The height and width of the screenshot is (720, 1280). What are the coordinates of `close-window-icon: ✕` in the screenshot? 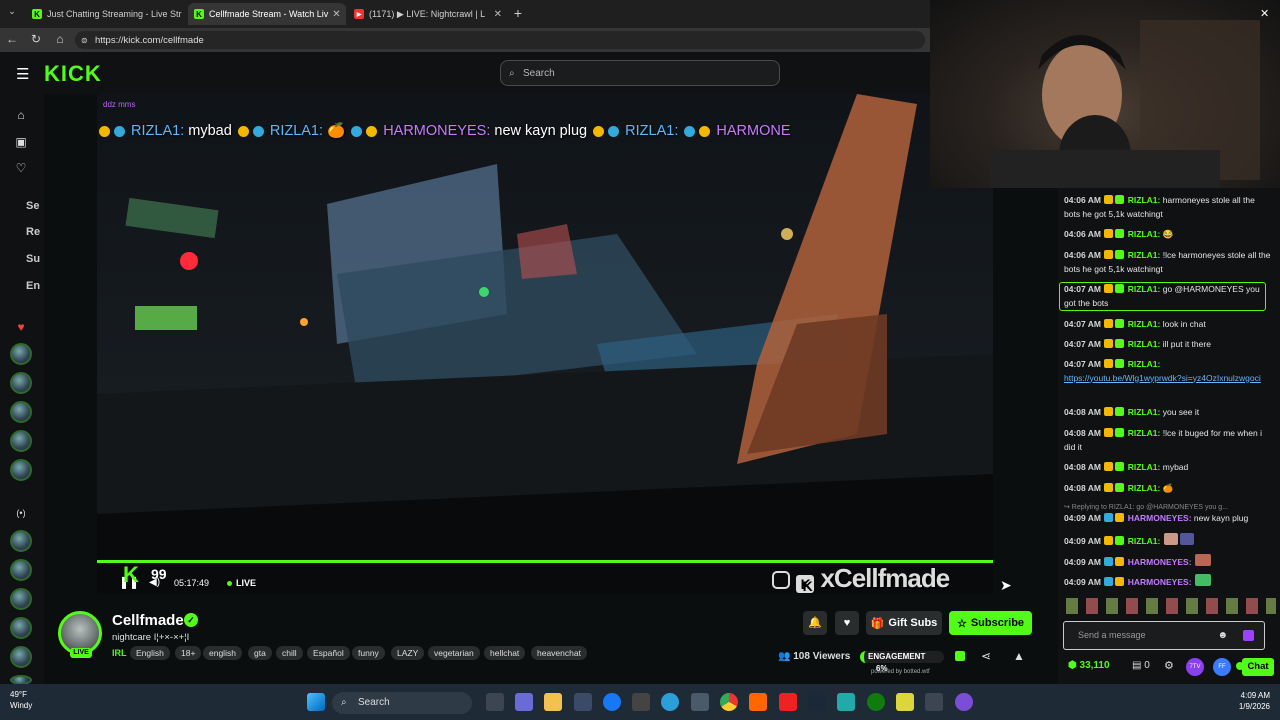 It's located at (1264, 13).